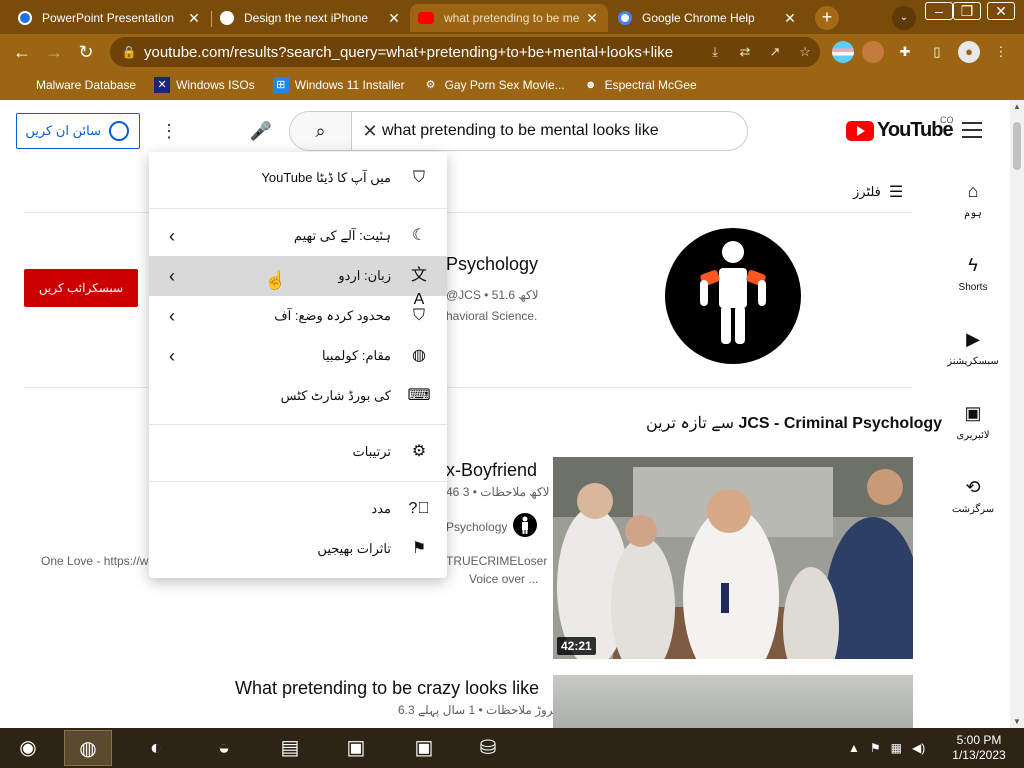  What do you see at coordinates (843, 52) in the screenshot?
I see `flag-extension-icon` at bounding box center [843, 52].